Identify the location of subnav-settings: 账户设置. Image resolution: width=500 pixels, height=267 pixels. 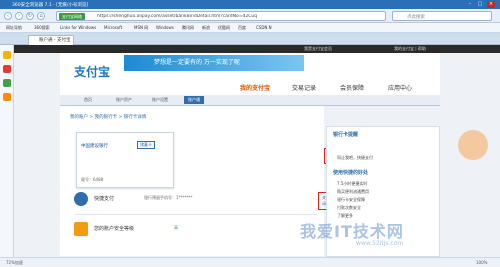
(160, 100).